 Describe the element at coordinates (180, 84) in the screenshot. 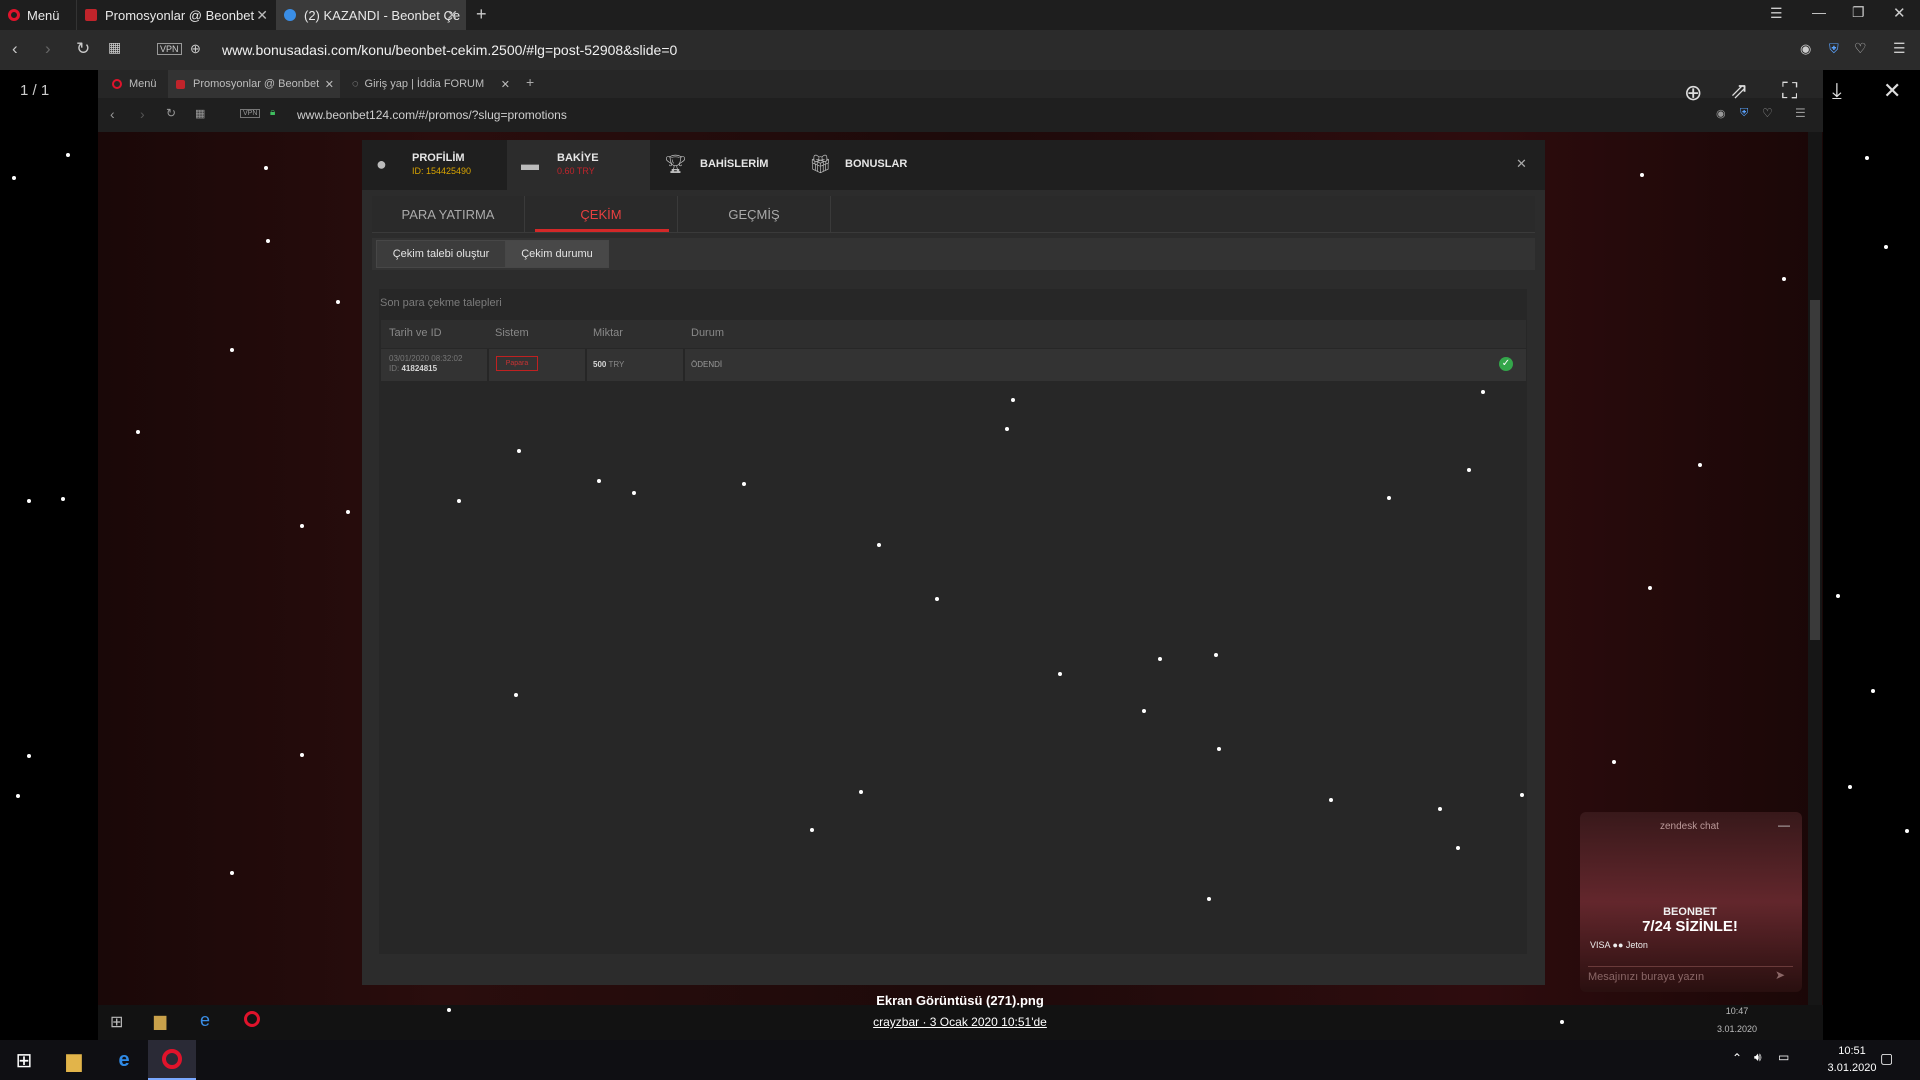

I see `beonbet-favicon-icon` at that location.